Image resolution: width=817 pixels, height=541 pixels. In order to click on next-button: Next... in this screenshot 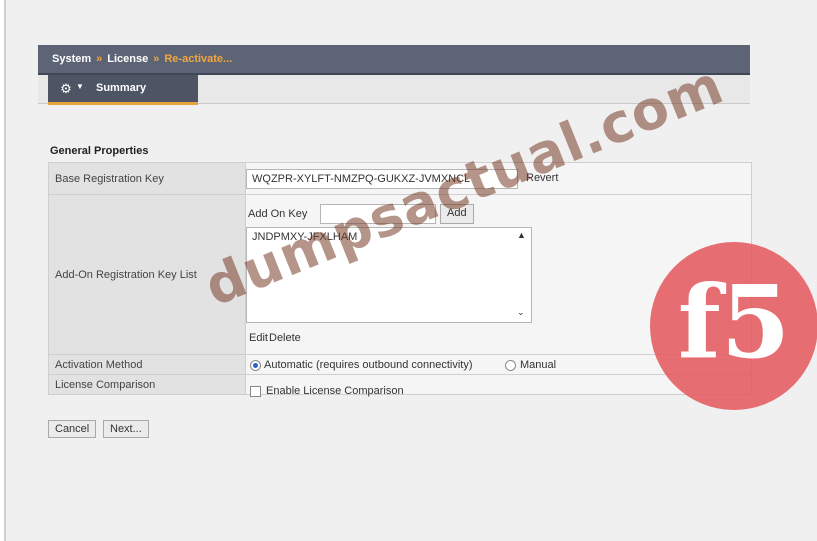, I will do `click(126, 429)`.